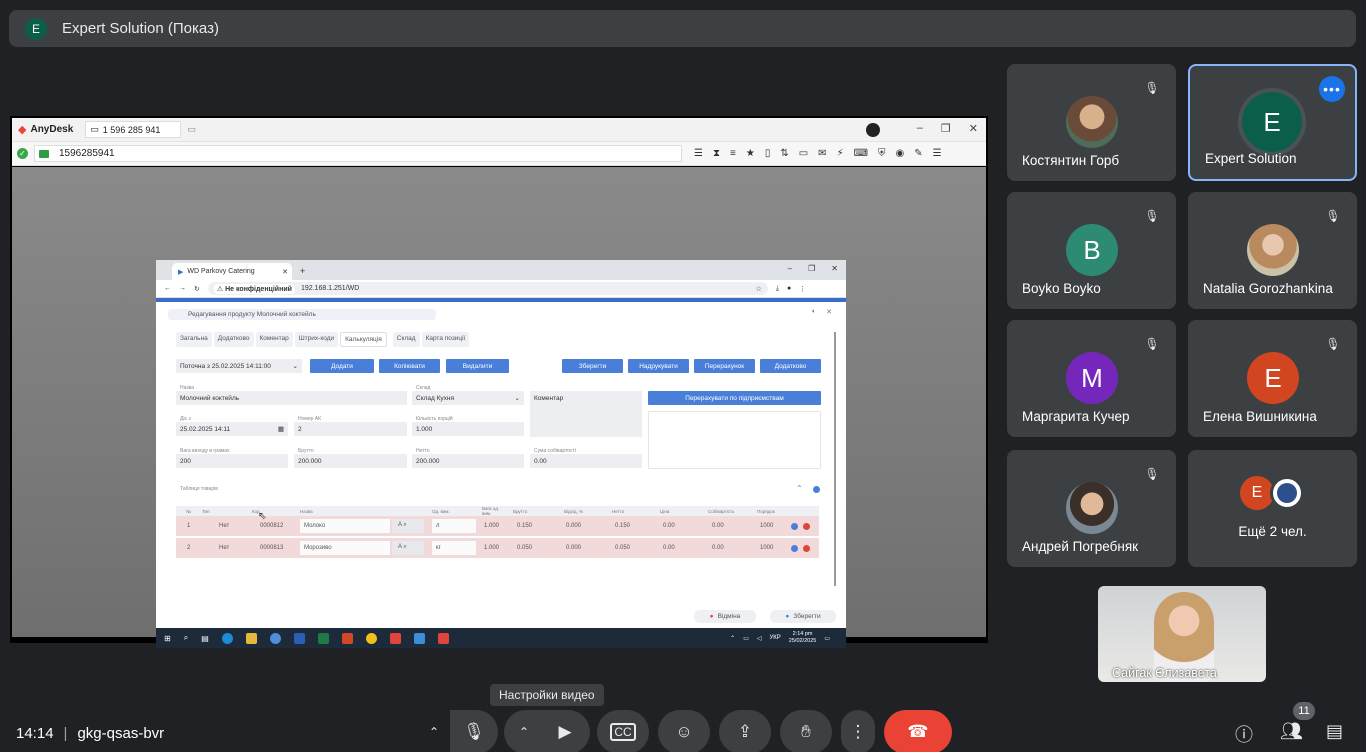 The width and height of the screenshot is (1366, 752). I want to click on close-icon: ✕, so click(973, 128).